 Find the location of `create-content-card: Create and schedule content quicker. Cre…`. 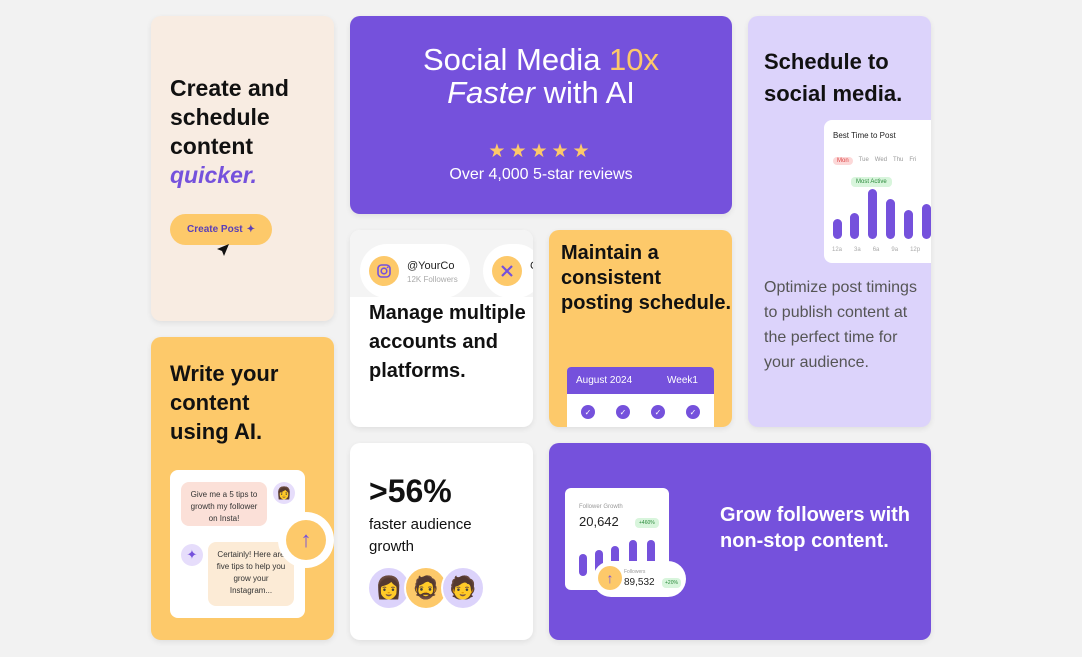

create-content-card: Create and schedule content quicker. Cre… is located at coordinates (242, 168).